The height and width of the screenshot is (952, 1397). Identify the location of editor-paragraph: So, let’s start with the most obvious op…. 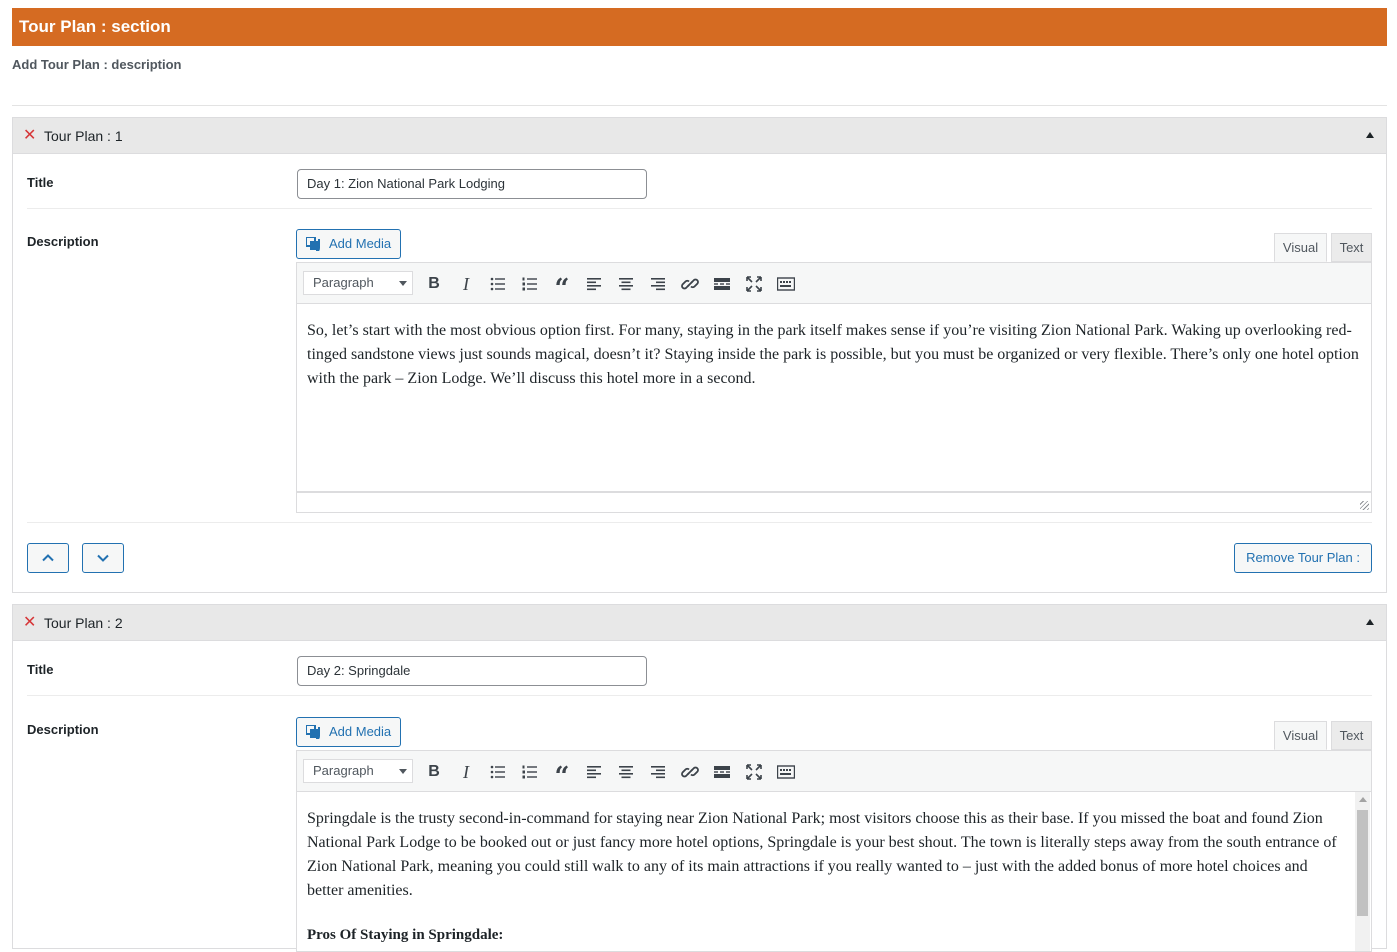
(833, 354).